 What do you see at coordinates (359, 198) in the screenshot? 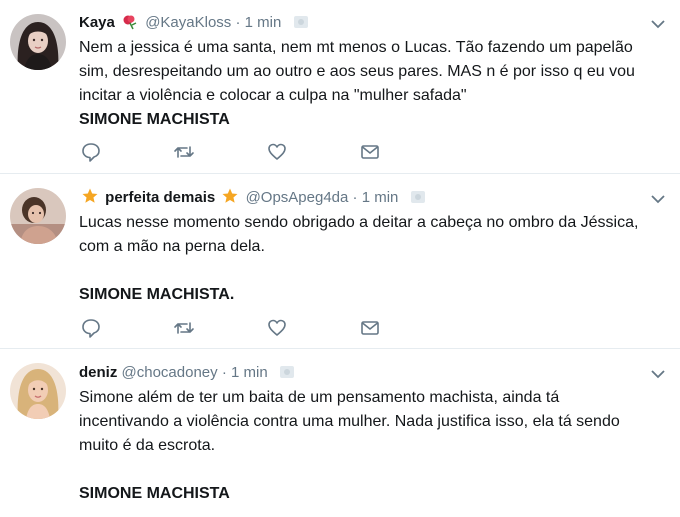
I see `tweet-header: perfeita demais @OpsApeg4da · 1 min` at bounding box center [359, 198].